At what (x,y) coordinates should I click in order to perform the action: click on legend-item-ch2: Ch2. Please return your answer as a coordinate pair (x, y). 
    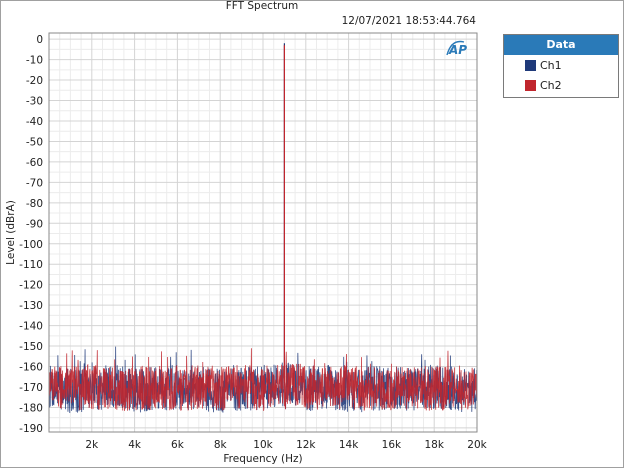
    Looking at the image, I should click on (561, 85).